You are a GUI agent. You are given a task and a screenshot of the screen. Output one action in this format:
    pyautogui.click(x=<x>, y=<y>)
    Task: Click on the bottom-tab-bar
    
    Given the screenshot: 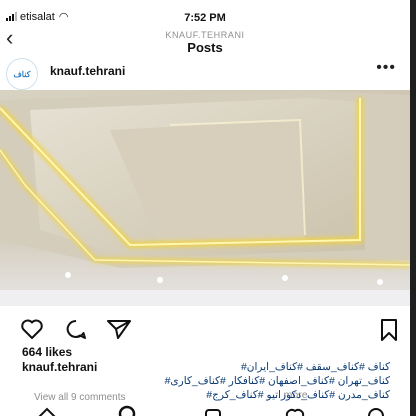 What is the action you would take?
    pyautogui.click(x=205, y=410)
    